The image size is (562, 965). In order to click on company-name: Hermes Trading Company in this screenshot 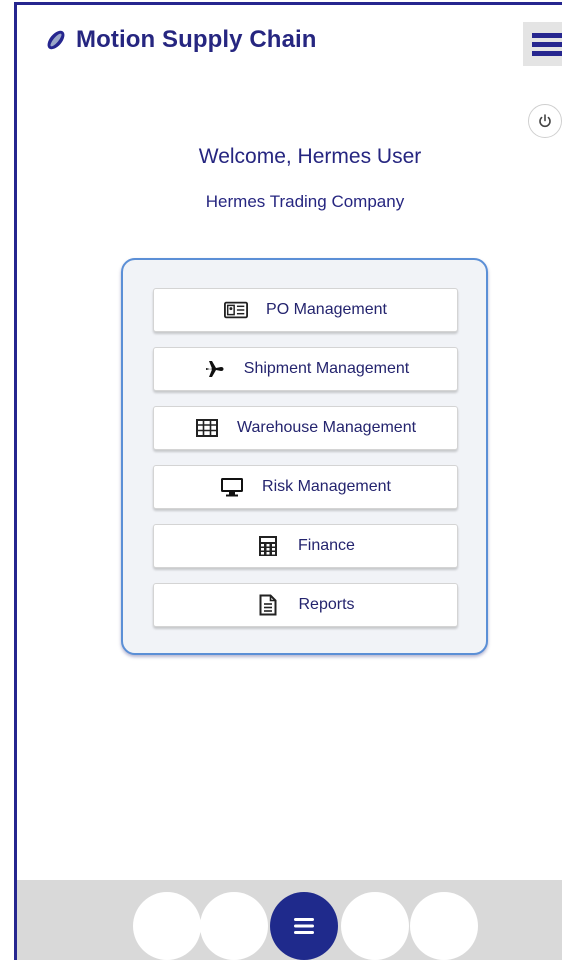, I will do `click(305, 201)`.